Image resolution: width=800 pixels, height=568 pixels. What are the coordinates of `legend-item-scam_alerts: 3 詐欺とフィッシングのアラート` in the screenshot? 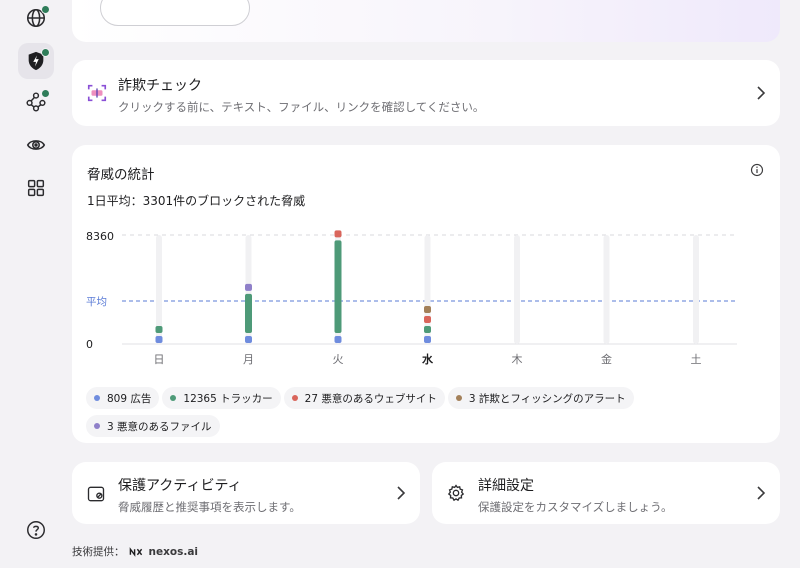 It's located at (540, 398).